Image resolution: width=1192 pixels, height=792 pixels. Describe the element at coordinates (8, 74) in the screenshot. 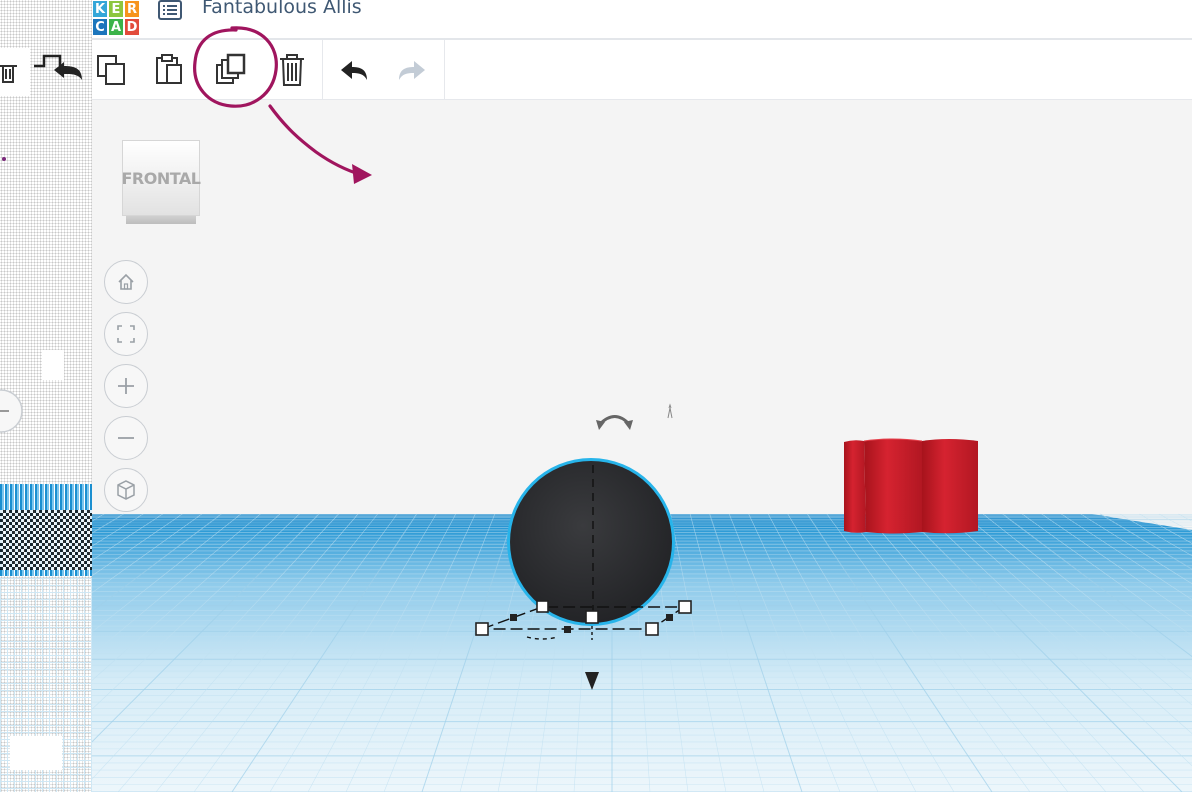

I see `trash-icon-partial` at that location.